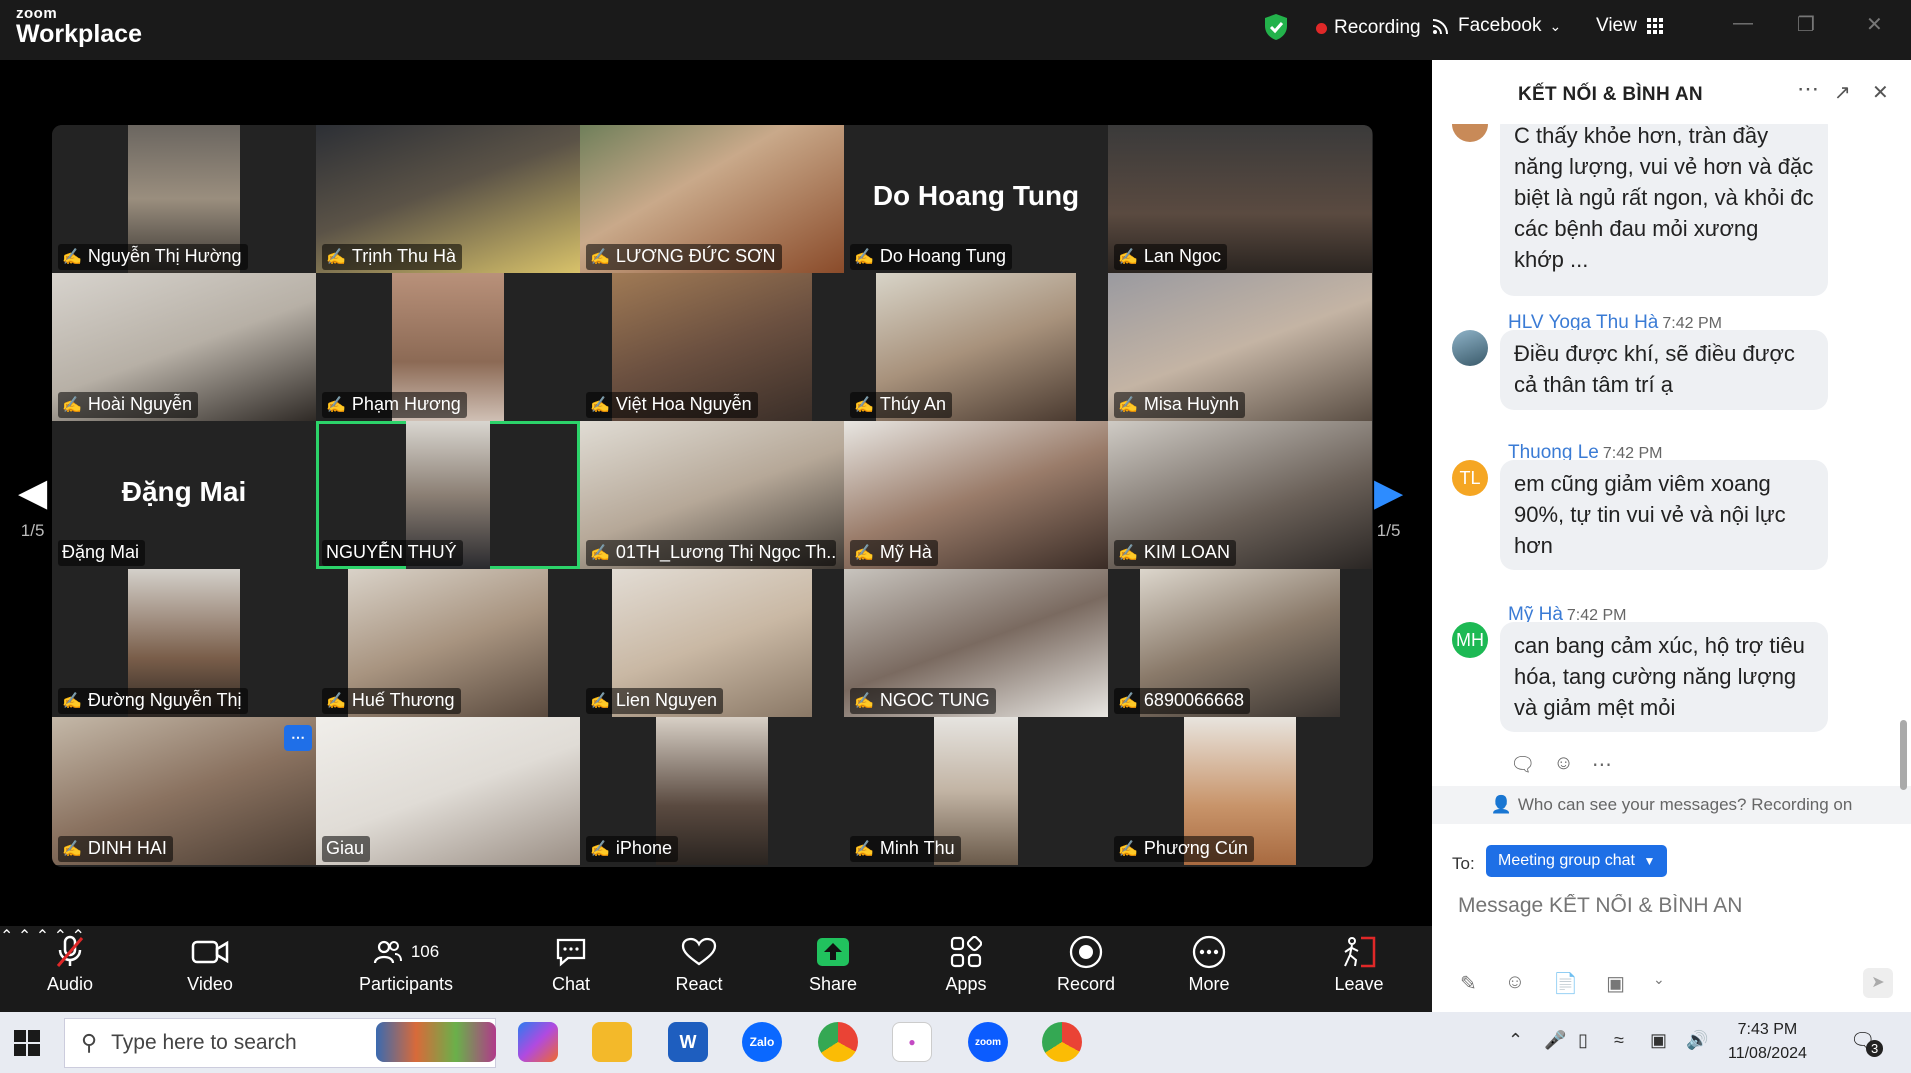  I want to click on active-speaker-tile: NGUYỄN THUÝ, so click(448, 495).